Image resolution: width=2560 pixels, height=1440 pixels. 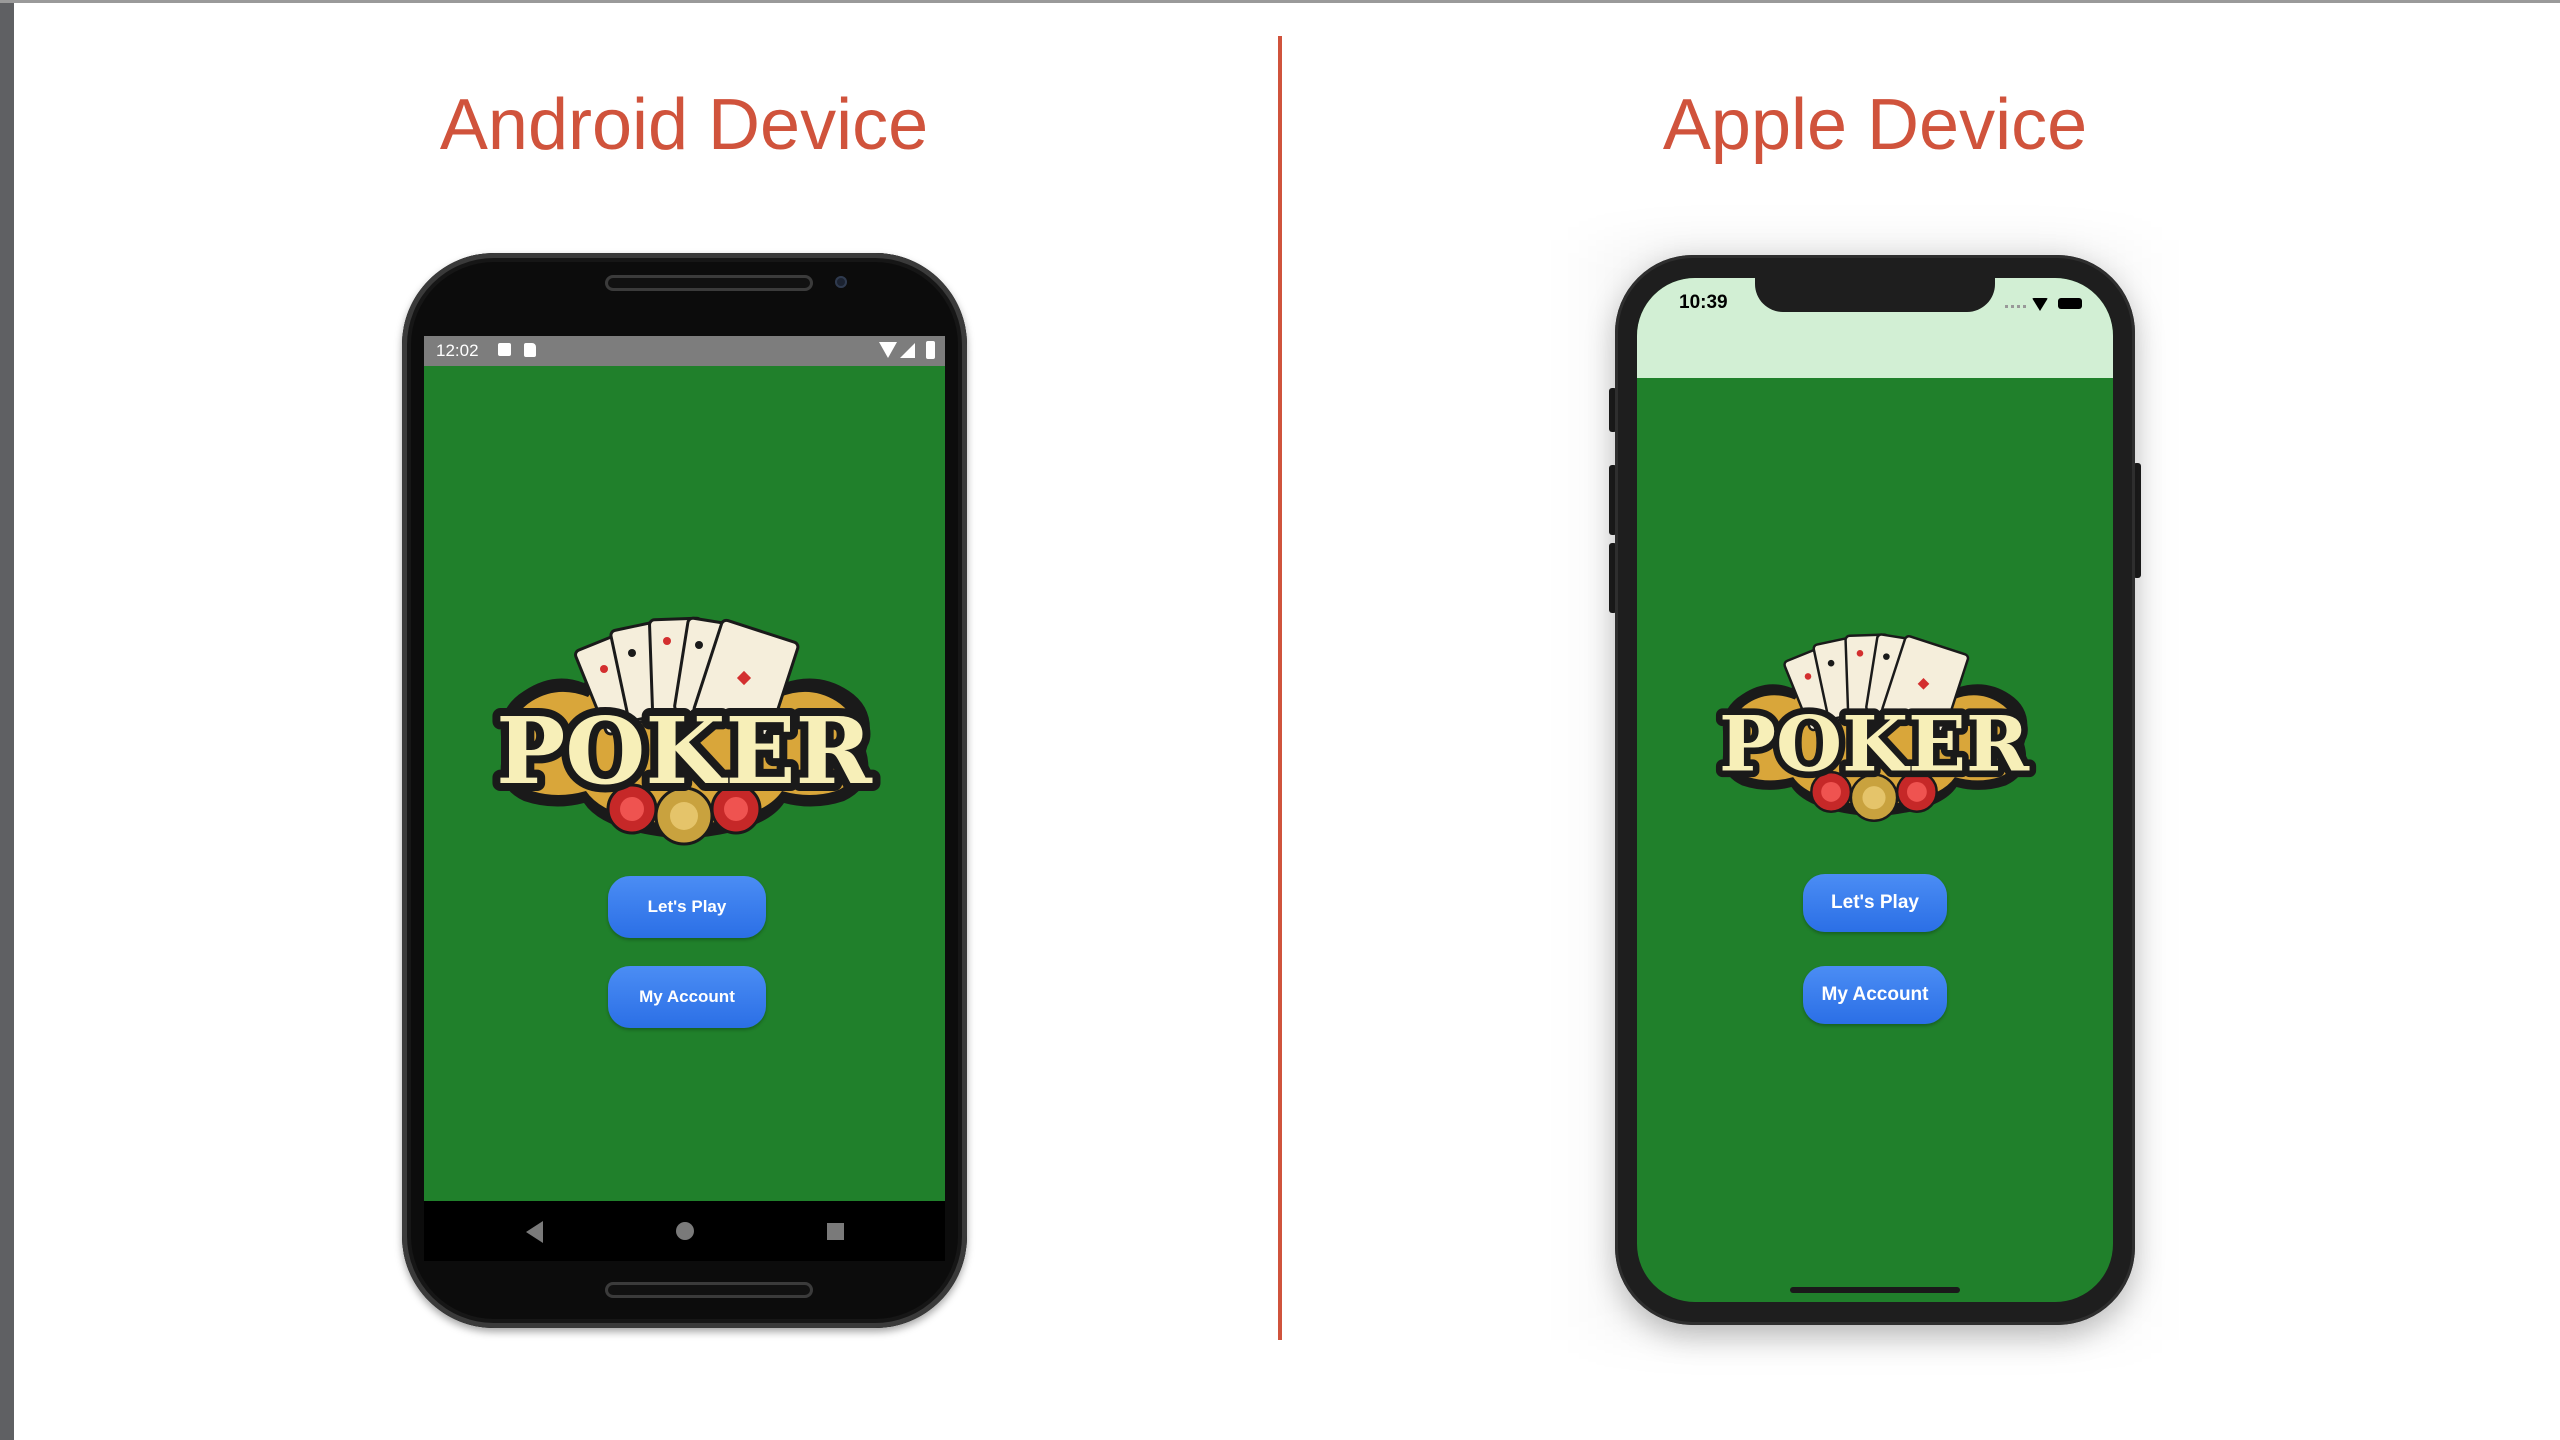 I want to click on notification-icon, so click(x=504, y=349).